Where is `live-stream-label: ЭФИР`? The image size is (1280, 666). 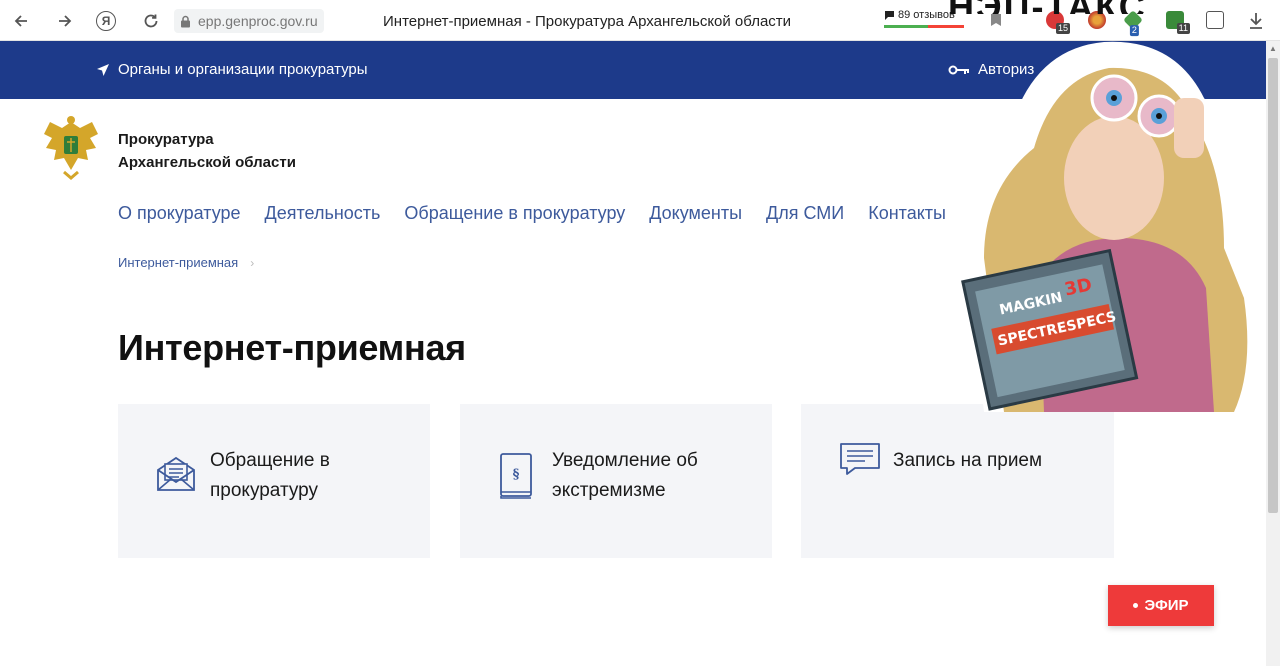 live-stream-label: ЭФИР is located at coordinates (1166, 605).